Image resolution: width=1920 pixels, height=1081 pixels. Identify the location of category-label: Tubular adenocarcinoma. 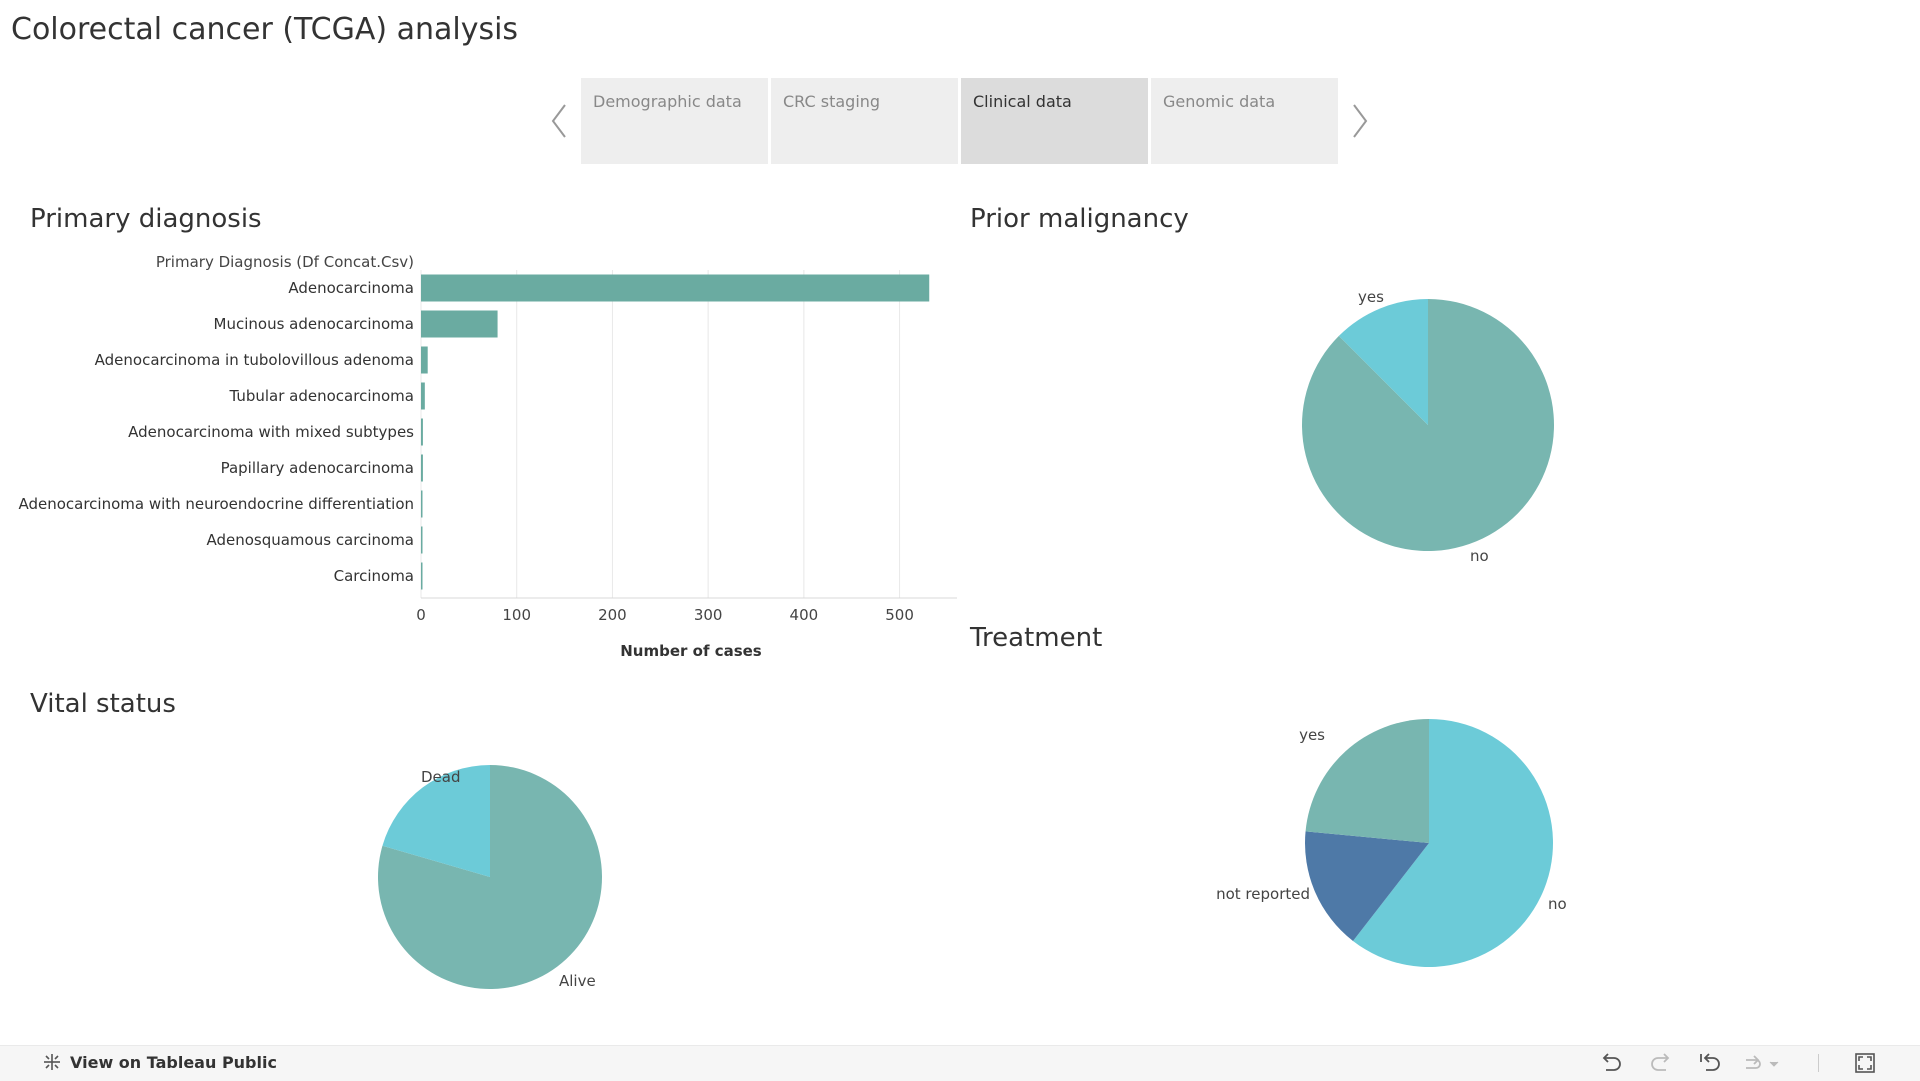
(321, 396).